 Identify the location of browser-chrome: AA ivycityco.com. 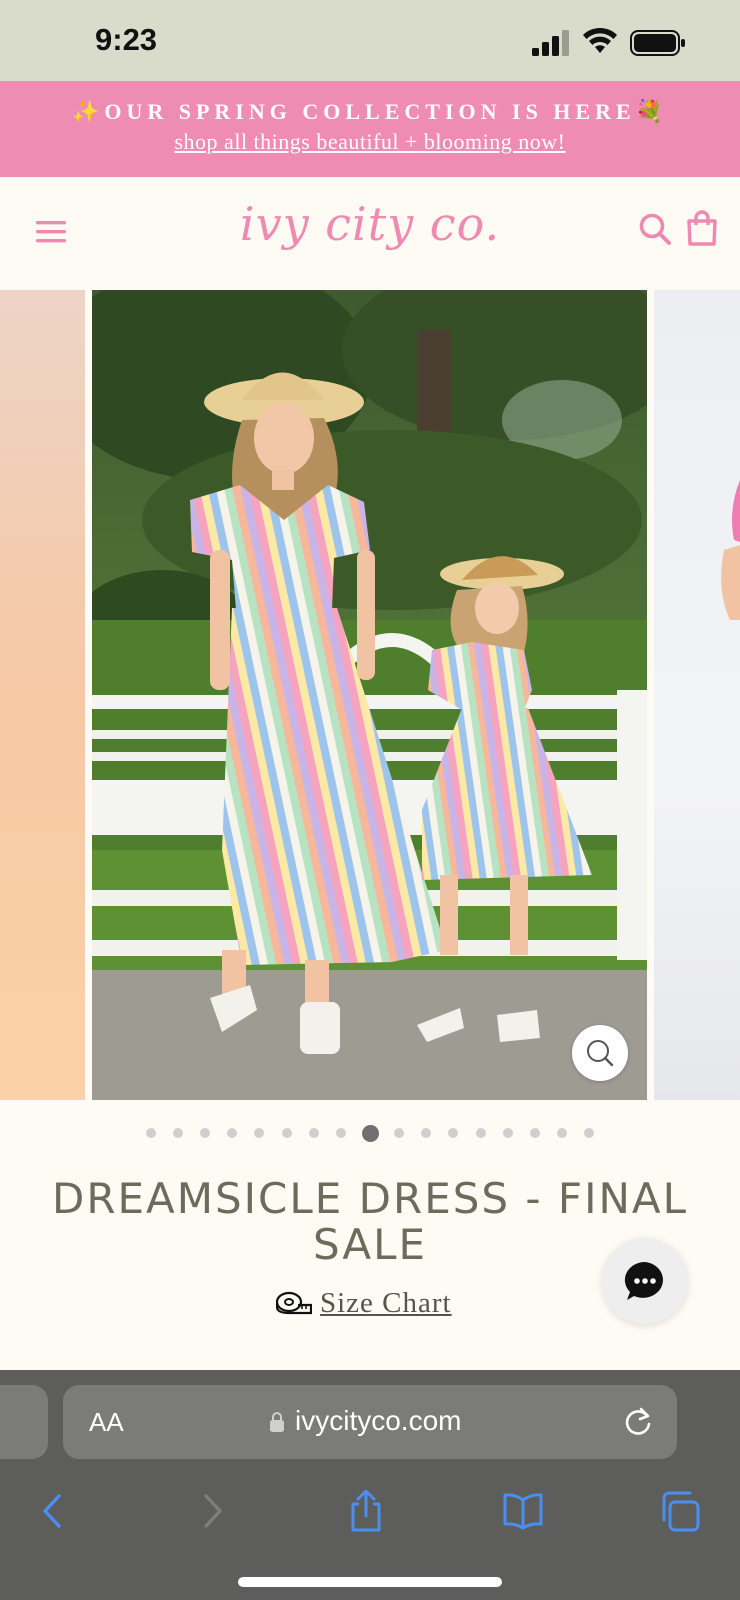
(370, 1485).